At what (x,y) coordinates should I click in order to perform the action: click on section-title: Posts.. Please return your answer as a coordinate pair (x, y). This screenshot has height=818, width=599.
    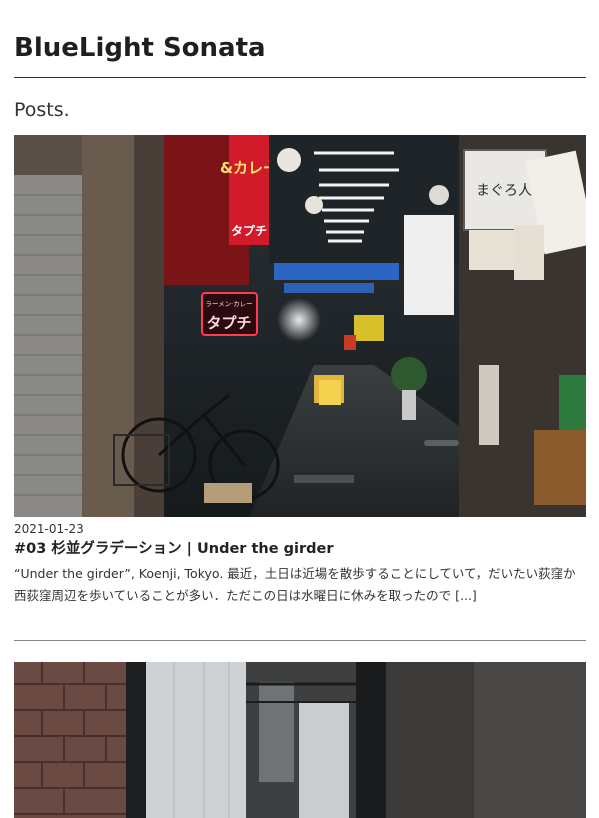
    Looking at the image, I should click on (42, 110).